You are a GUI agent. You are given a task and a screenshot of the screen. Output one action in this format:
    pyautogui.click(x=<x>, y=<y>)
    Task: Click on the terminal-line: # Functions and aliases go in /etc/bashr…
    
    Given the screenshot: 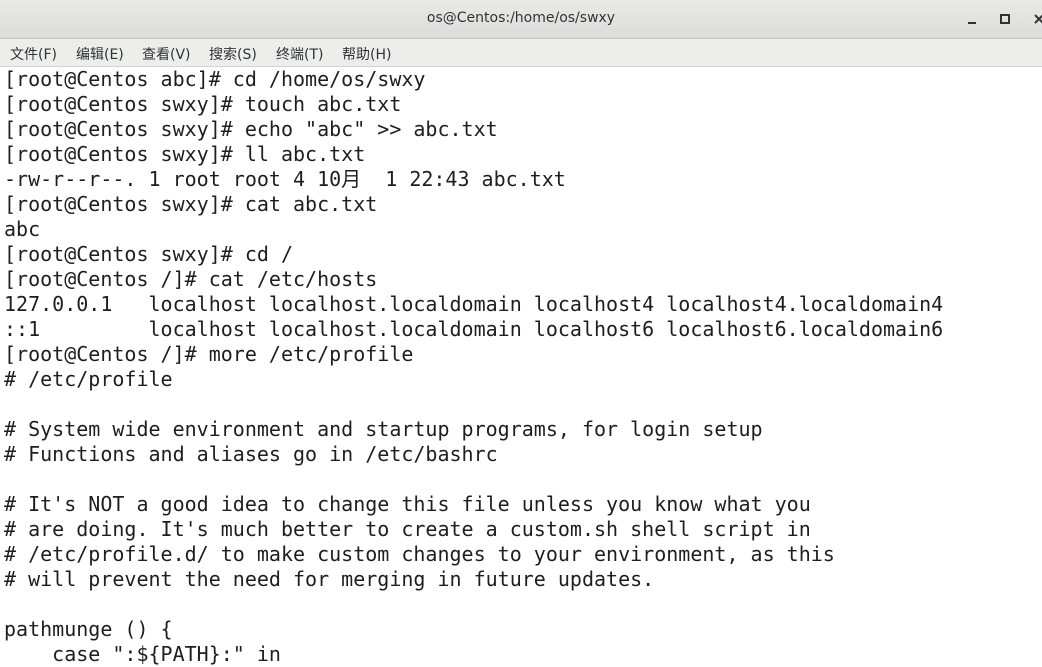 What is the action you would take?
    pyautogui.click(x=251, y=454)
    